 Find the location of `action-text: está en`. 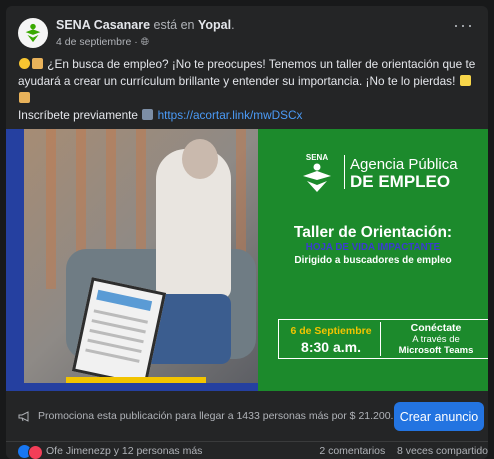

action-text: está en is located at coordinates (174, 25).